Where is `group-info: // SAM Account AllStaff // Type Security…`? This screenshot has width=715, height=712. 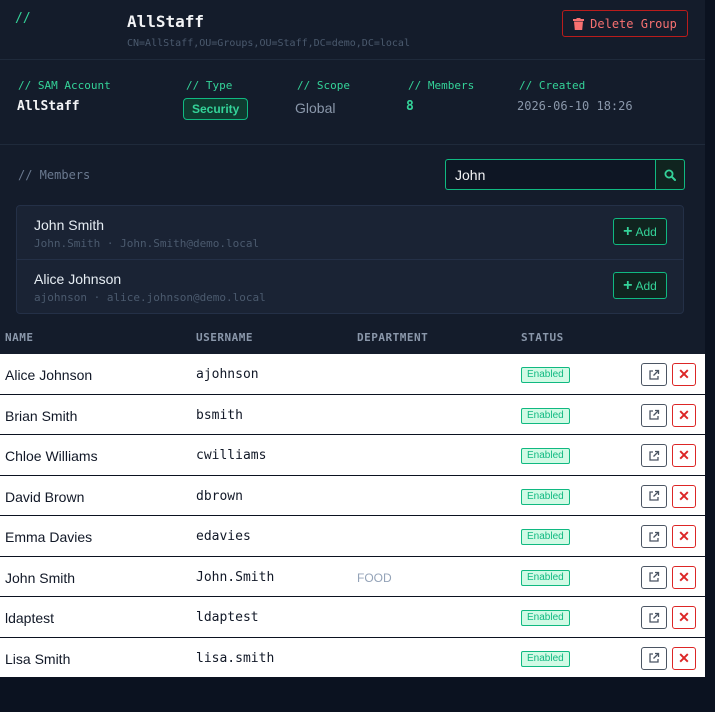 group-info: // SAM Account AllStaff // Type Security… is located at coordinates (352, 102).